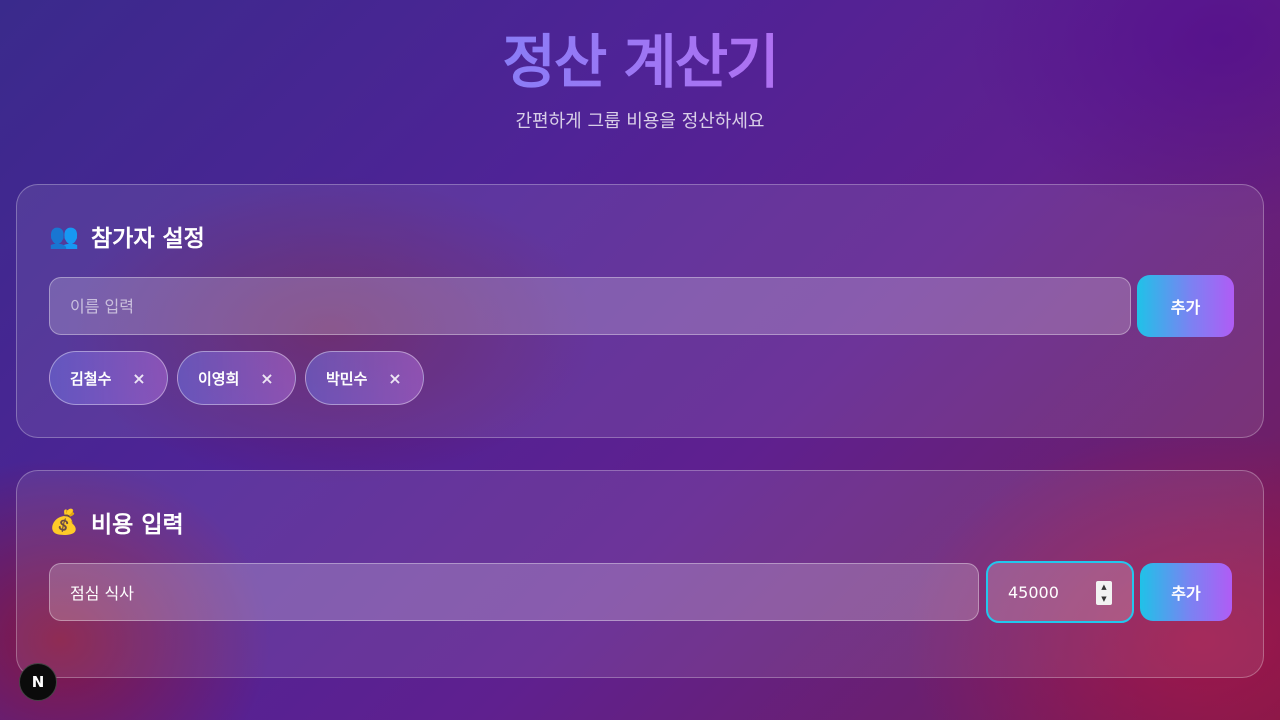  I want to click on participant-chip-name: 이영희, so click(219, 378).